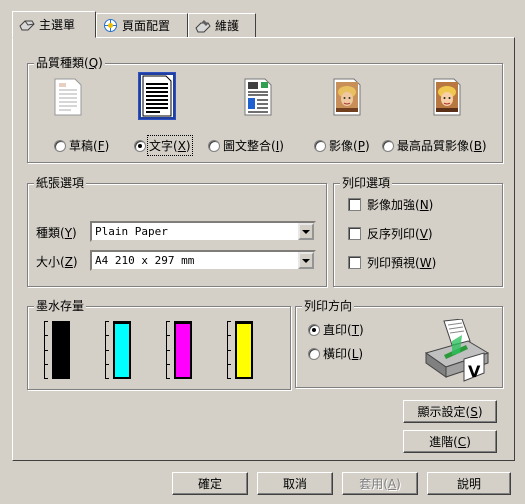 The height and width of the screenshot is (504, 525). I want to click on quality-best-photo-radio, so click(388, 145).